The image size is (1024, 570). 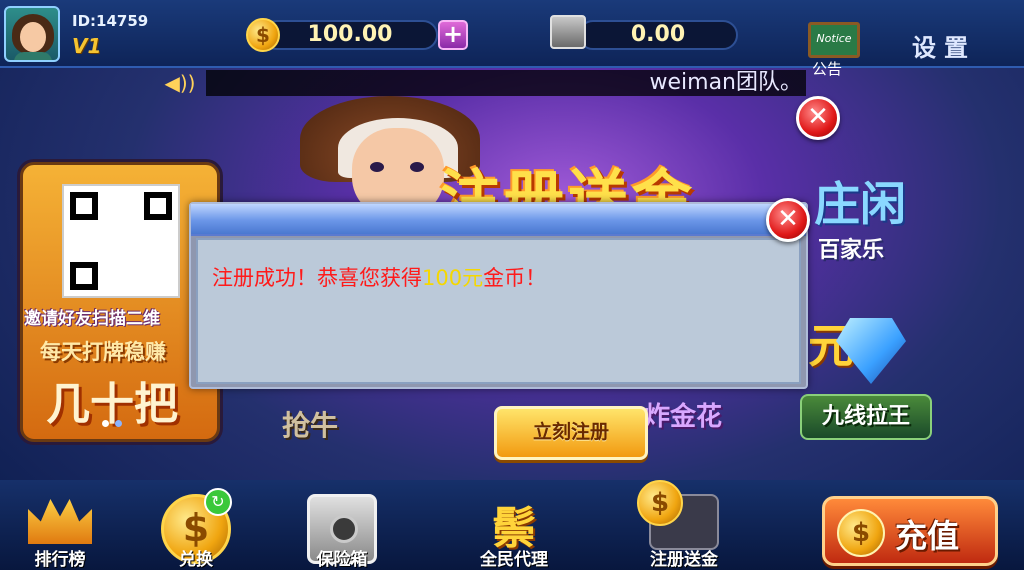 What do you see at coordinates (683, 414) in the screenshot?
I see `game-jinhua: 炸金花` at bounding box center [683, 414].